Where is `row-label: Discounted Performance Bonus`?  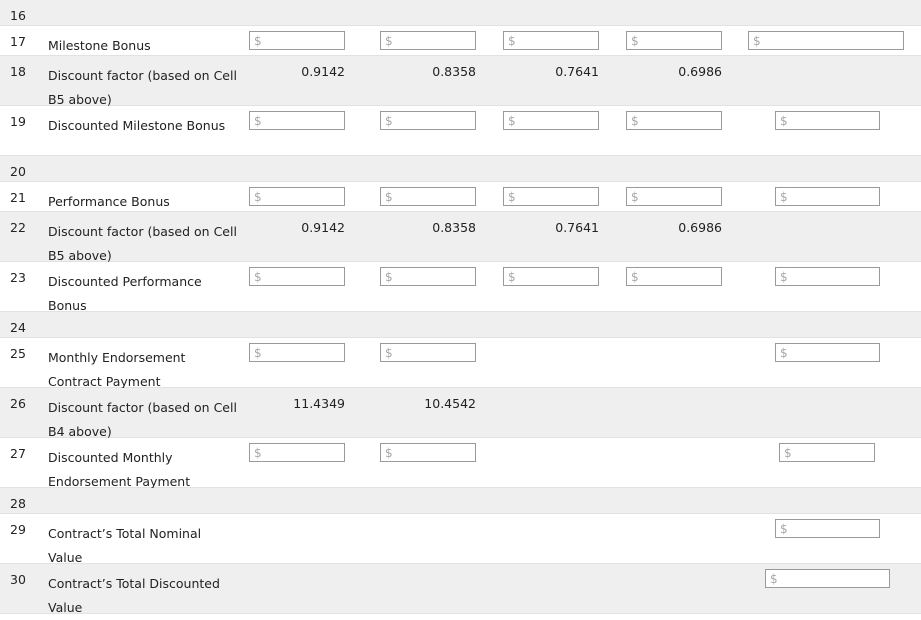 row-label: Discounted Performance Bonus is located at coordinates (125, 293).